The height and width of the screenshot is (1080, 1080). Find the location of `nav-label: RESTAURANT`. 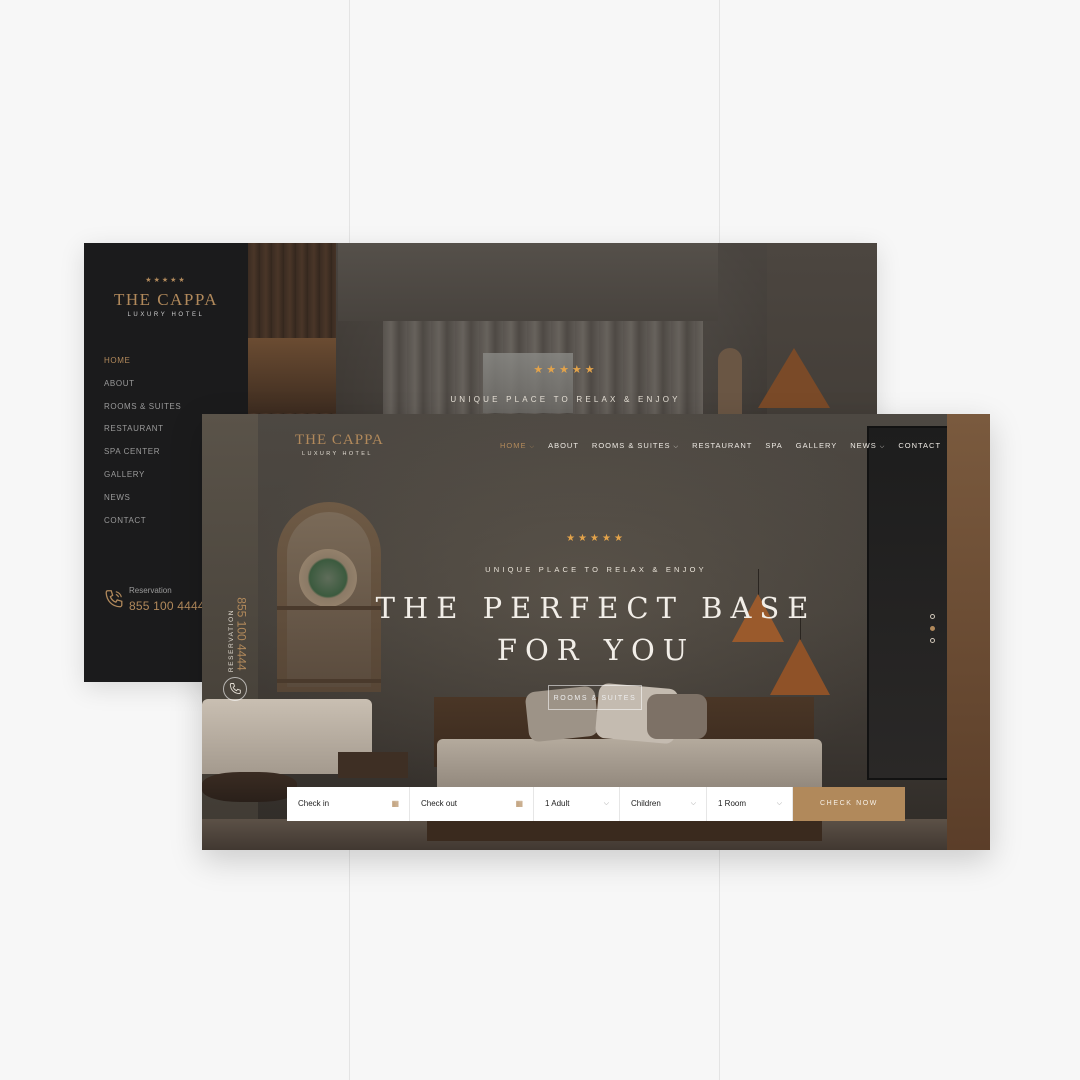

nav-label: RESTAURANT is located at coordinates (722, 445).